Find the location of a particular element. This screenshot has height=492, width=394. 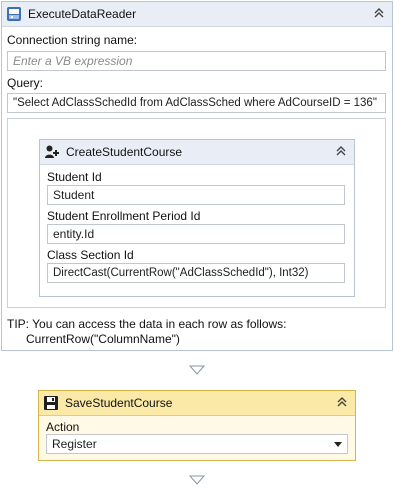

action-label: Action is located at coordinates (63, 427).